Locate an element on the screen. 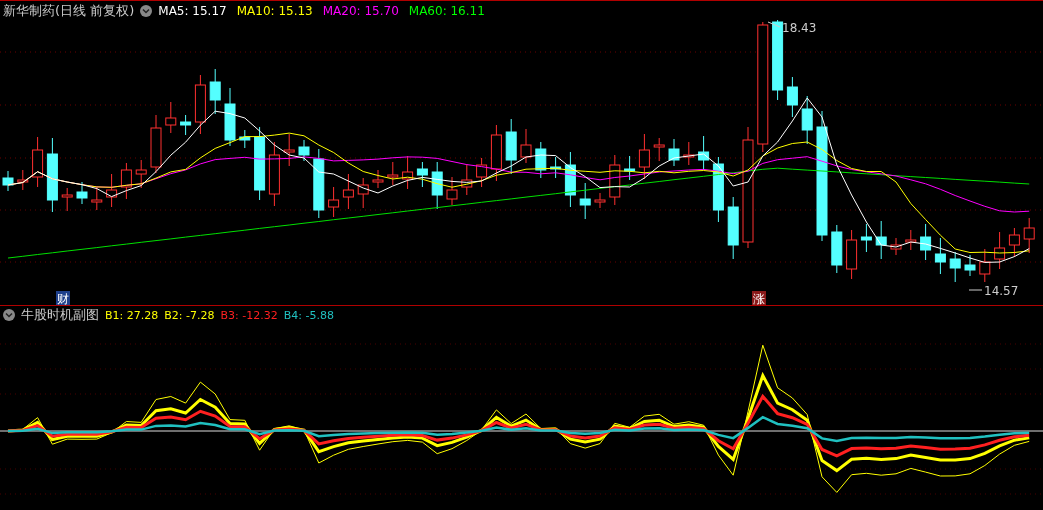 The height and width of the screenshot is (510, 1043). event-badge: 财 is located at coordinates (63, 298).